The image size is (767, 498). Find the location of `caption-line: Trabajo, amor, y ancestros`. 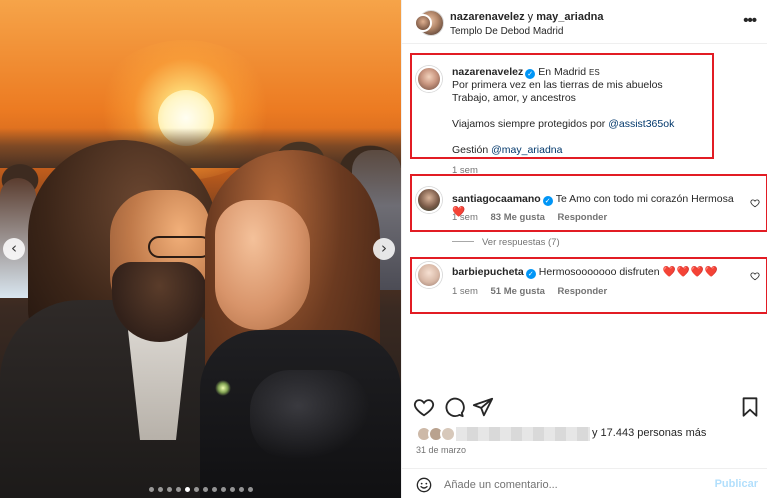

caption-line: Trabajo, amor, y ancestros is located at coordinates (514, 98).